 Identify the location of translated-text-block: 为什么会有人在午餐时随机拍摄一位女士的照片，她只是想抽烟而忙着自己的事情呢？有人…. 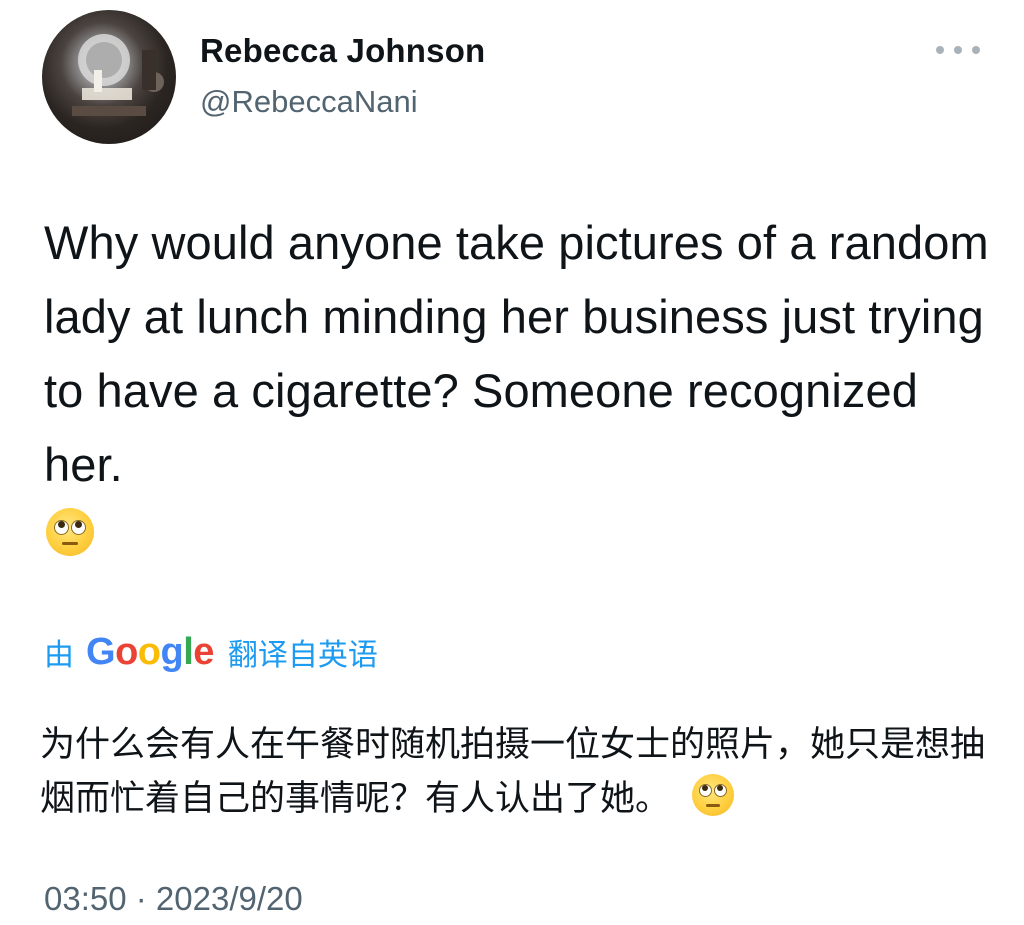
(520, 772).